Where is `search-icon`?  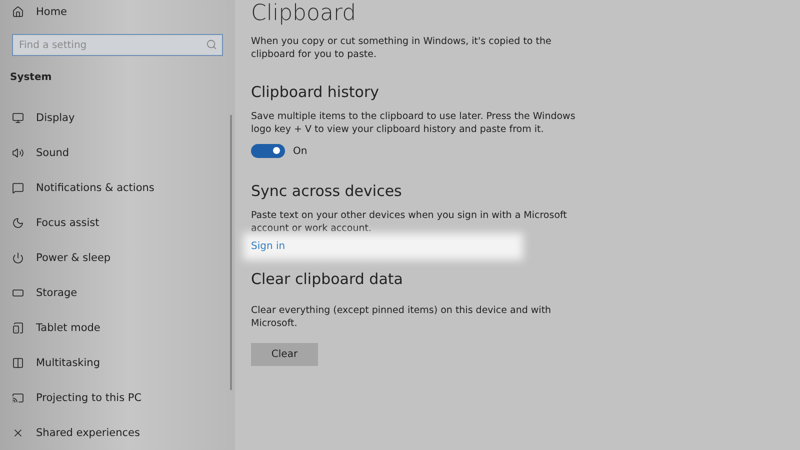
search-icon is located at coordinates (211, 44).